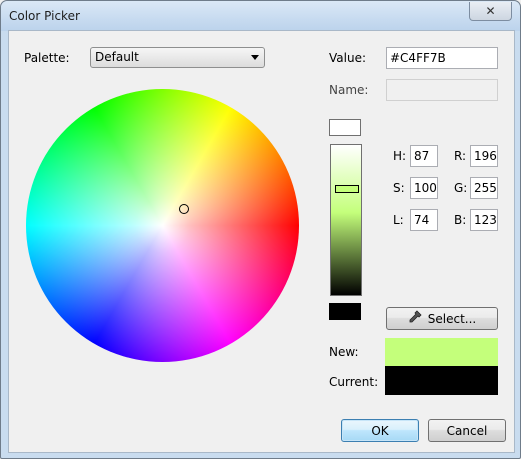  I want to click on brightness-slider, so click(346, 220).